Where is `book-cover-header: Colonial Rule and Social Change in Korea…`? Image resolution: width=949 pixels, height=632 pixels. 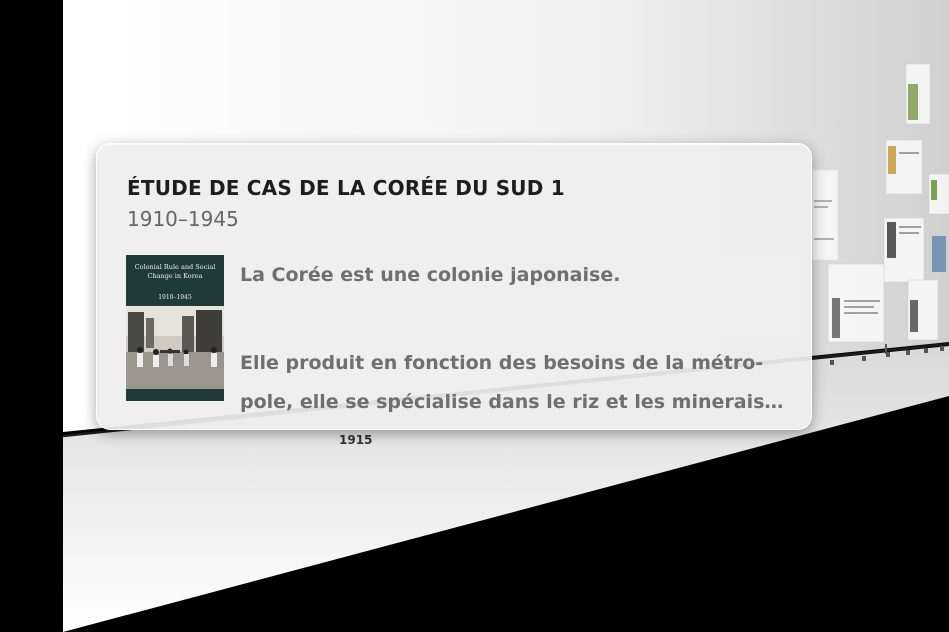
book-cover-header: Colonial Rule and Social Change in Korea… is located at coordinates (175, 280).